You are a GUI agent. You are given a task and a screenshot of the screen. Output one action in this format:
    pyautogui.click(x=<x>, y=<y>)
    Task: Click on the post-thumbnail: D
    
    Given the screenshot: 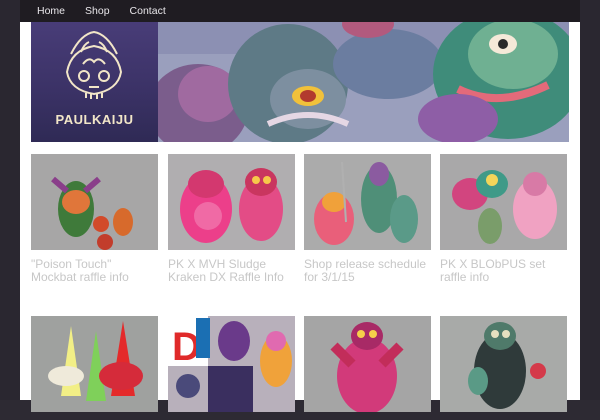 What is the action you would take?
    pyautogui.click(x=231, y=364)
    